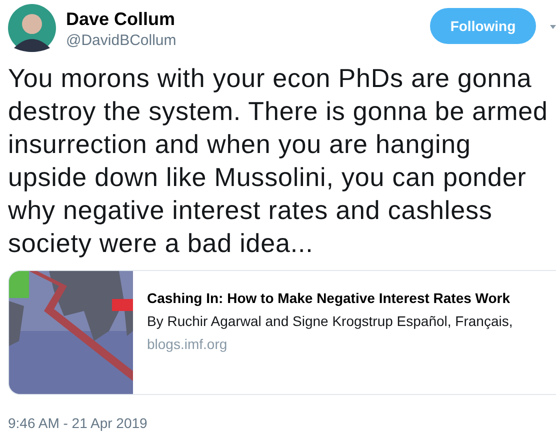 This screenshot has width=556, height=433. What do you see at coordinates (121, 19) in the screenshot?
I see `author-name: Dave Collum` at bounding box center [121, 19].